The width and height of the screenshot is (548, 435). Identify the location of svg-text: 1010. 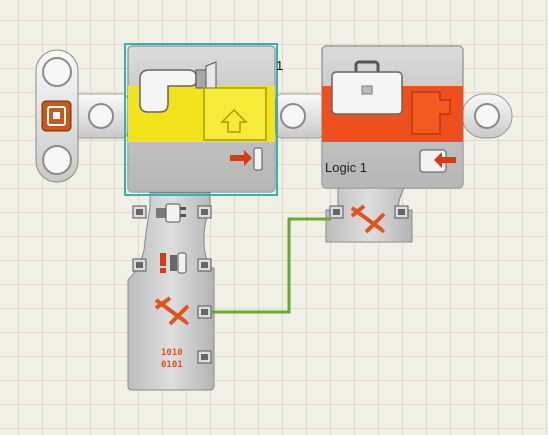
(172, 353).